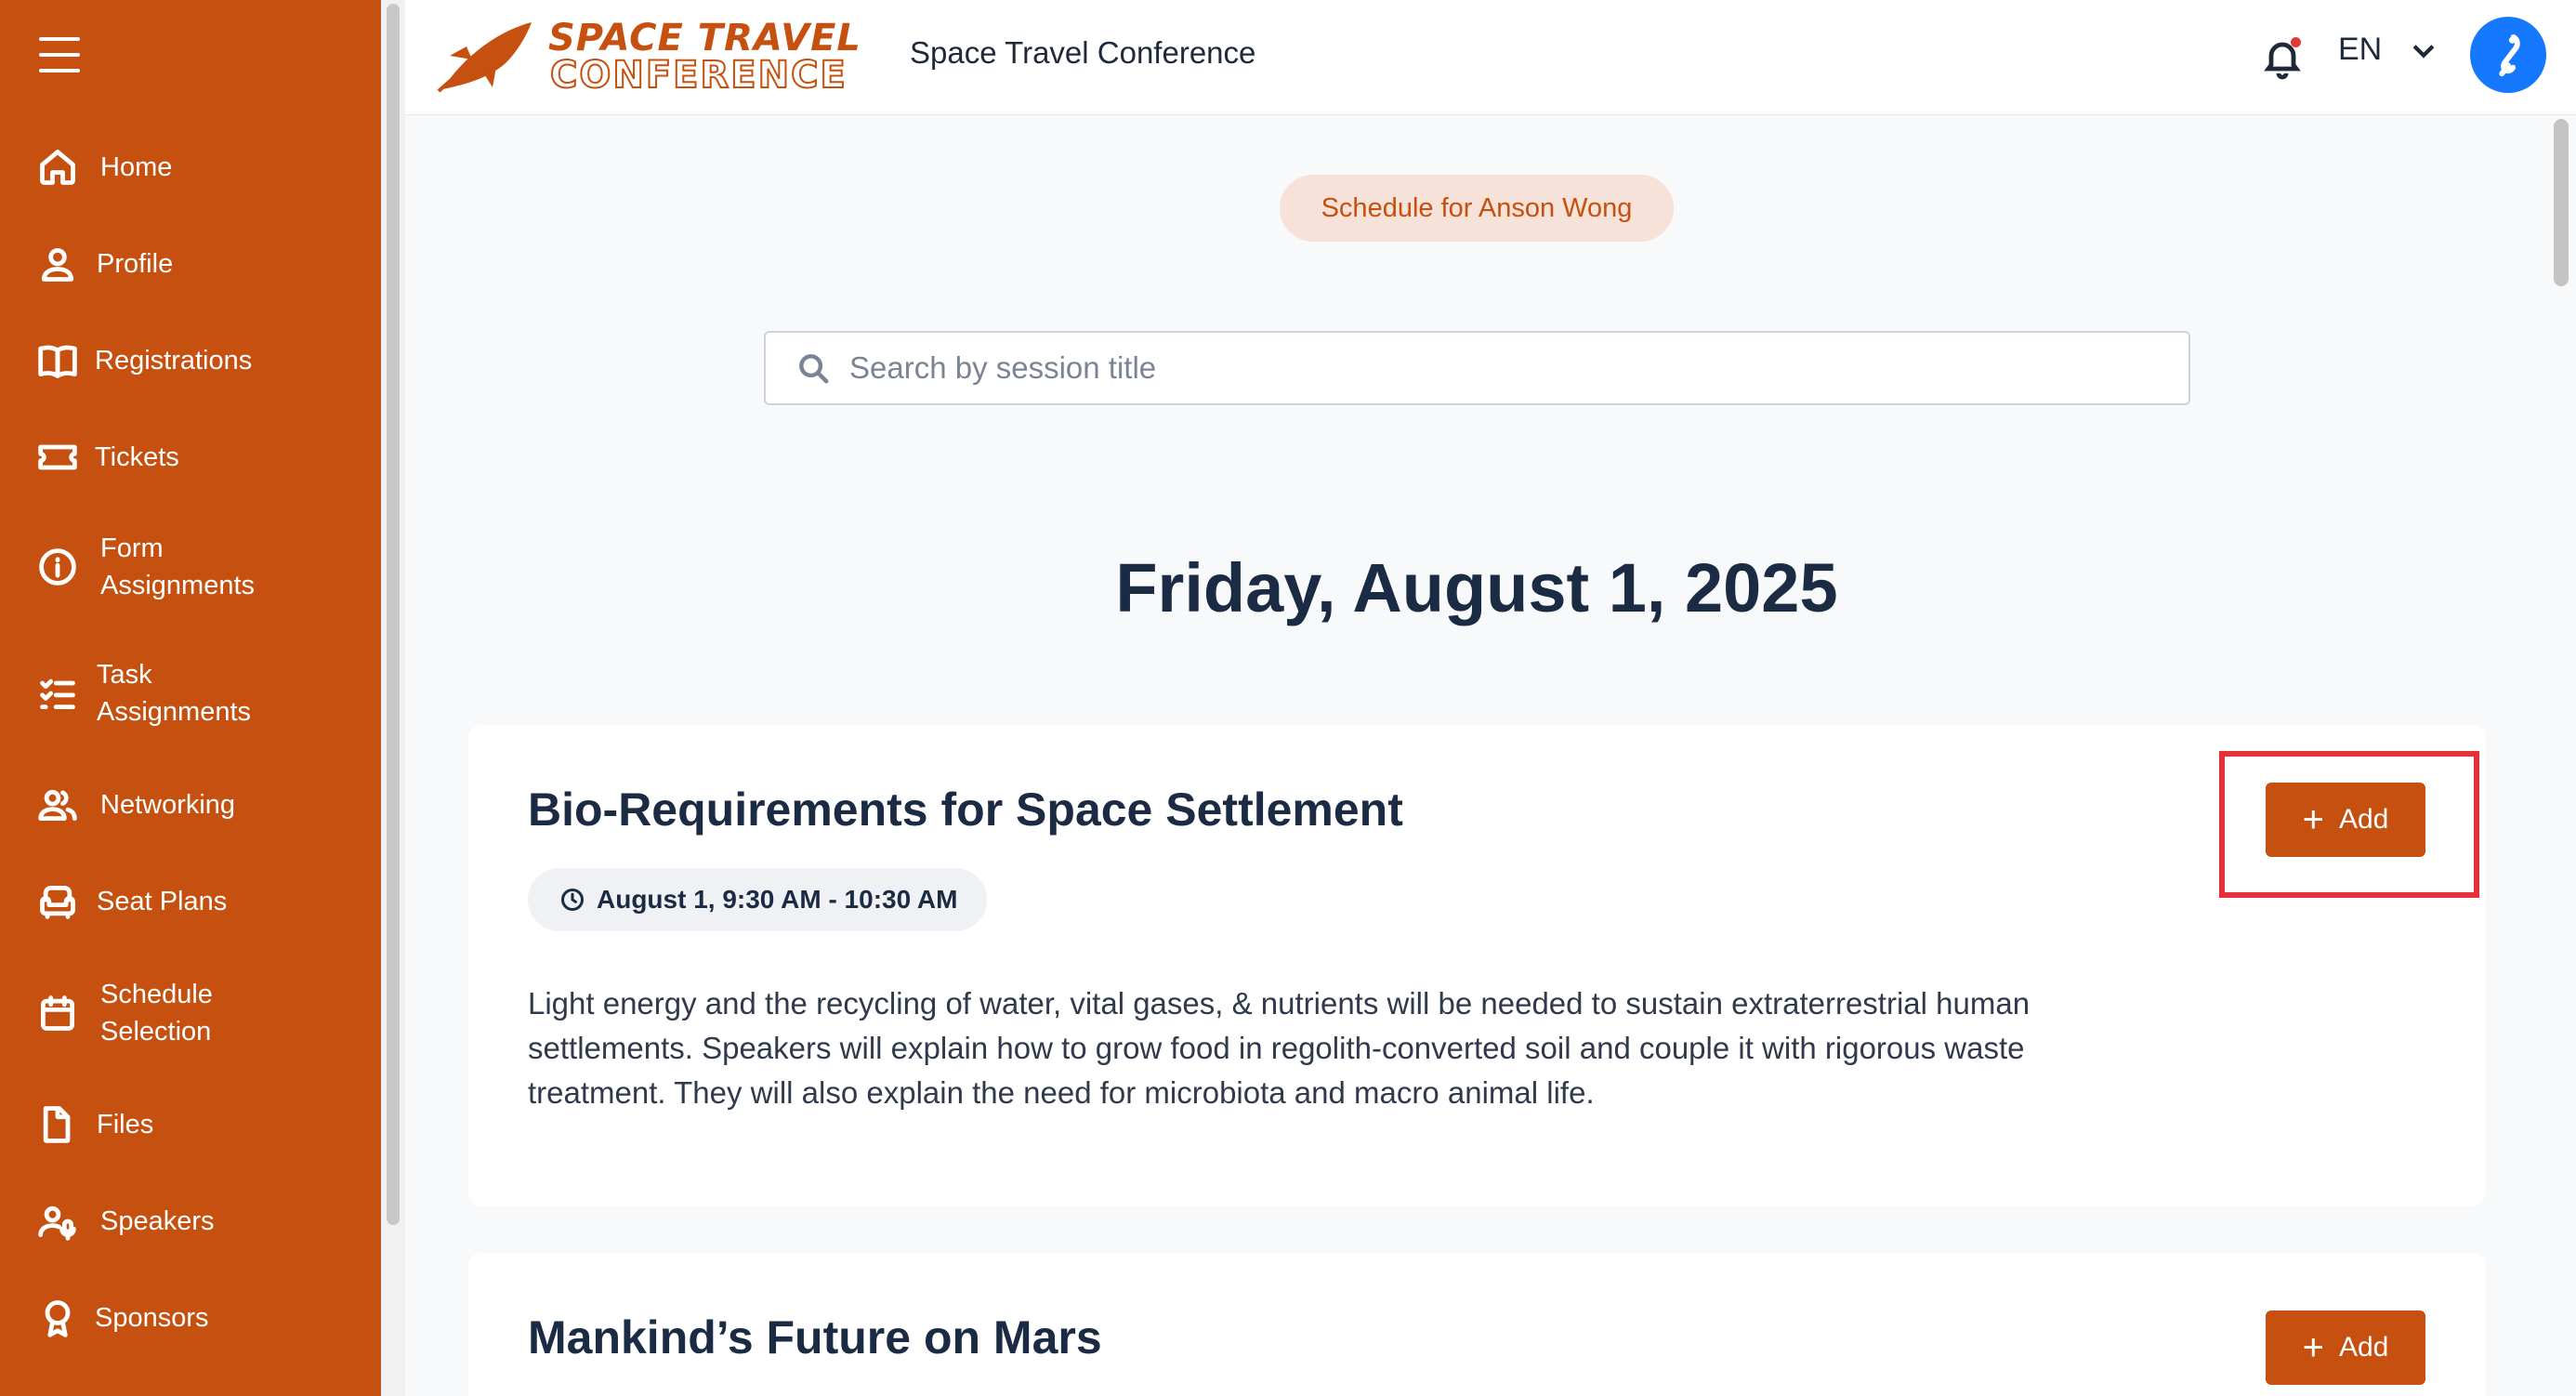  I want to click on main-scrollbar-thumb, so click(2561, 202).